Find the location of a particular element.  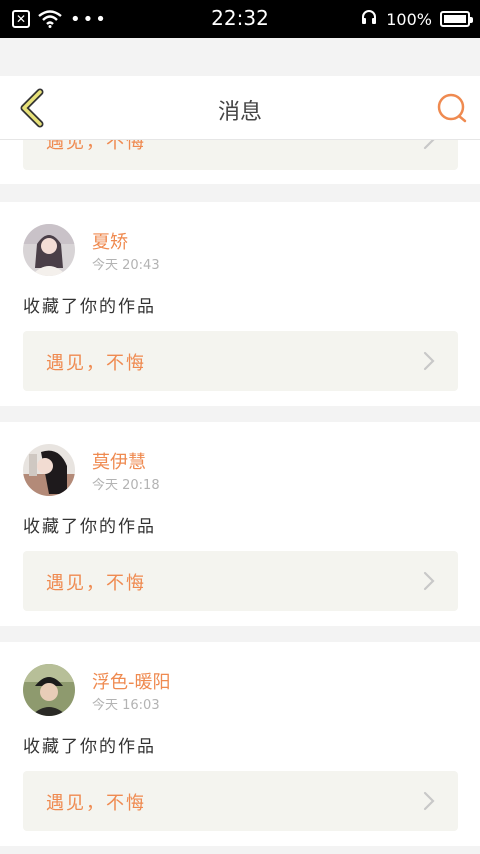

work-link-partial: 遇见，不悔 is located at coordinates (240, 155).